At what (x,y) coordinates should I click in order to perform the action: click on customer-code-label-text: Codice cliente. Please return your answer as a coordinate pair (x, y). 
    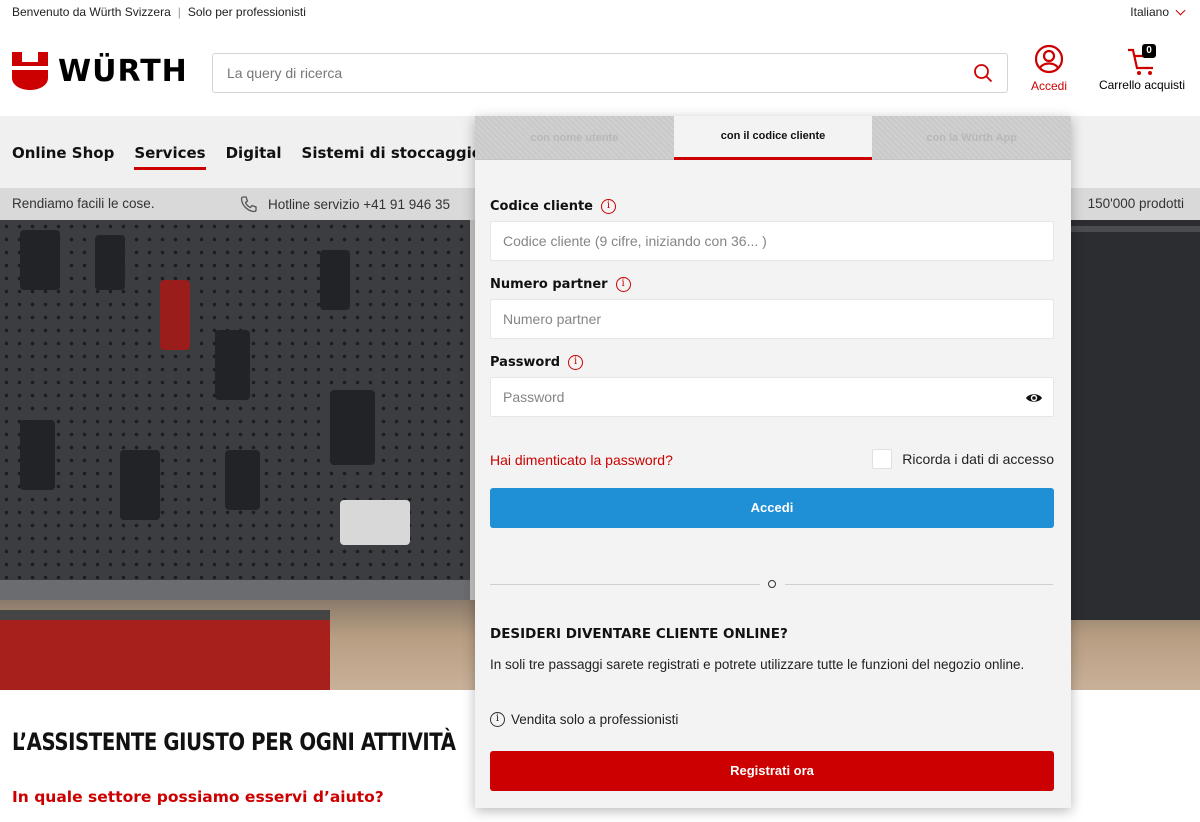
    Looking at the image, I should click on (542, 206).